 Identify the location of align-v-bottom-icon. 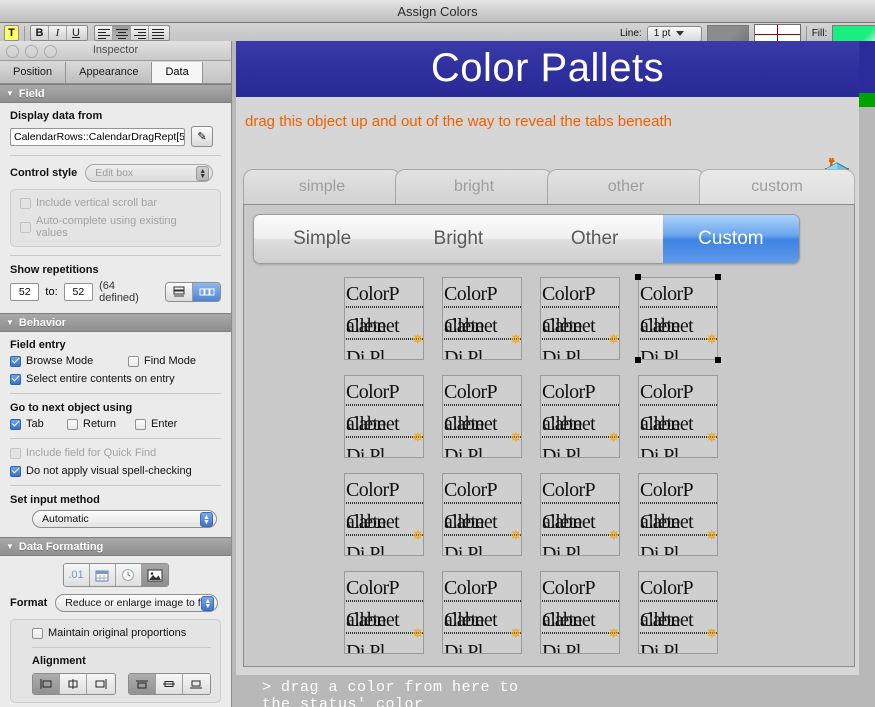
(196, 684).